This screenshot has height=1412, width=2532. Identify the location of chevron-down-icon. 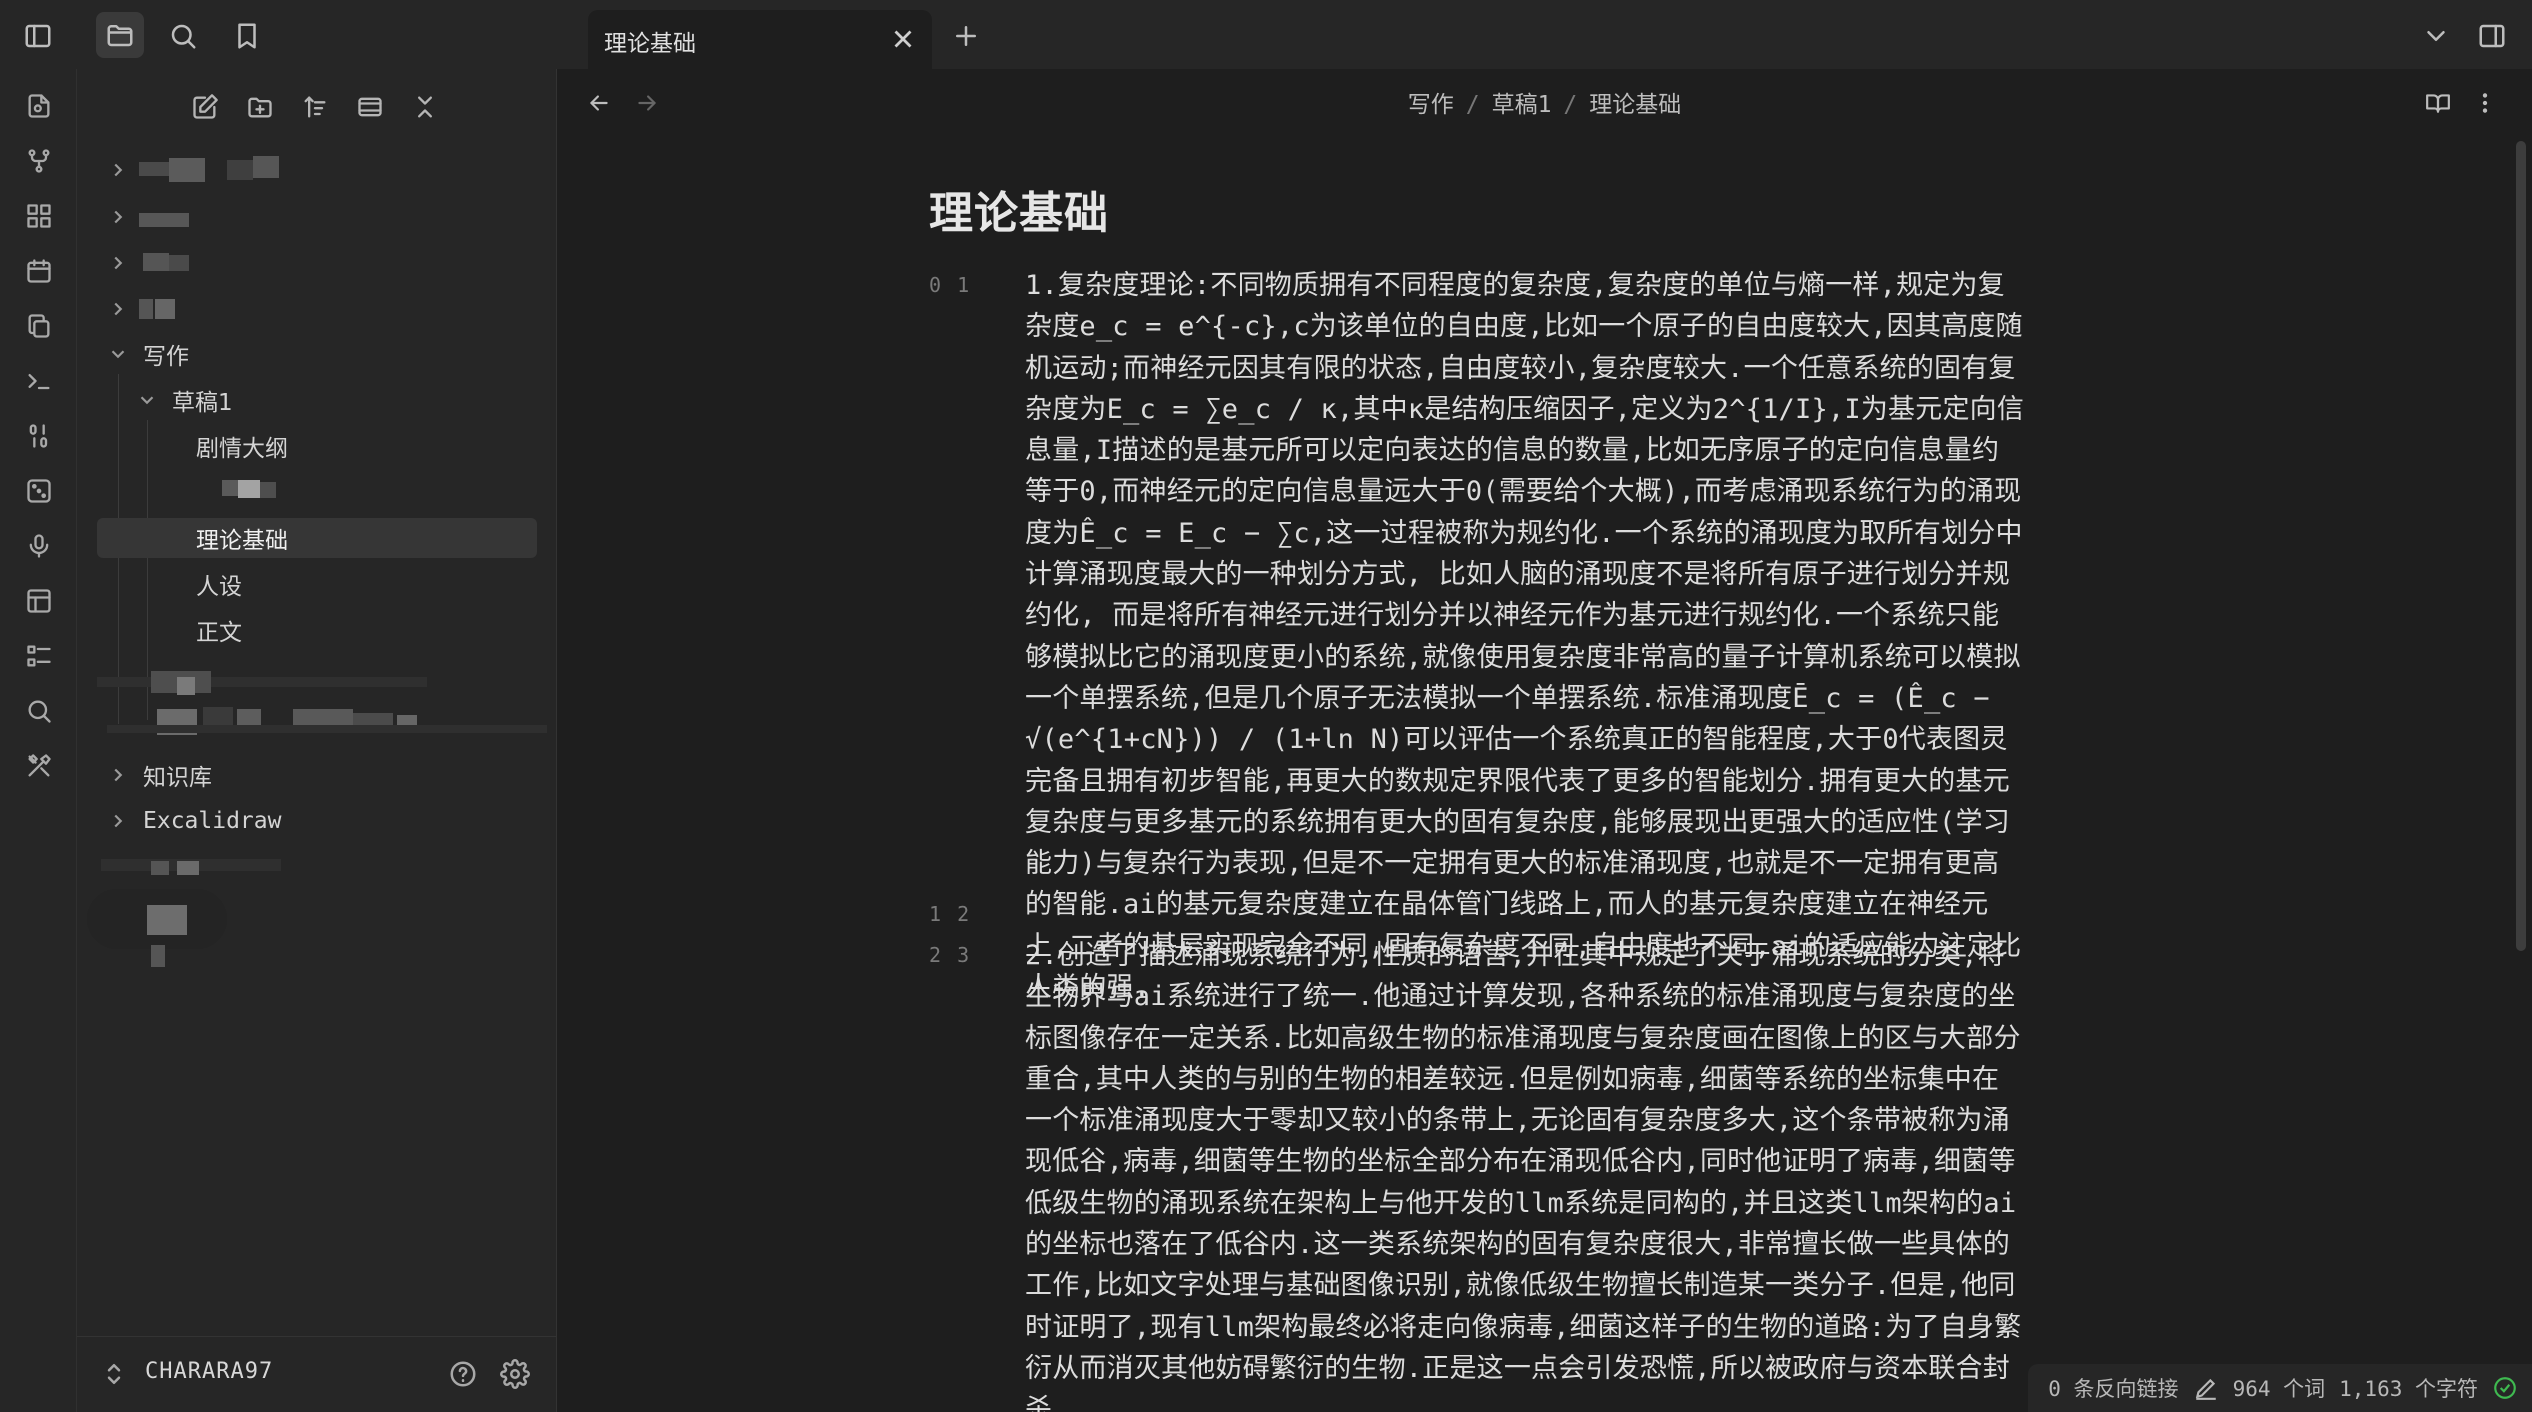
(147, 400).